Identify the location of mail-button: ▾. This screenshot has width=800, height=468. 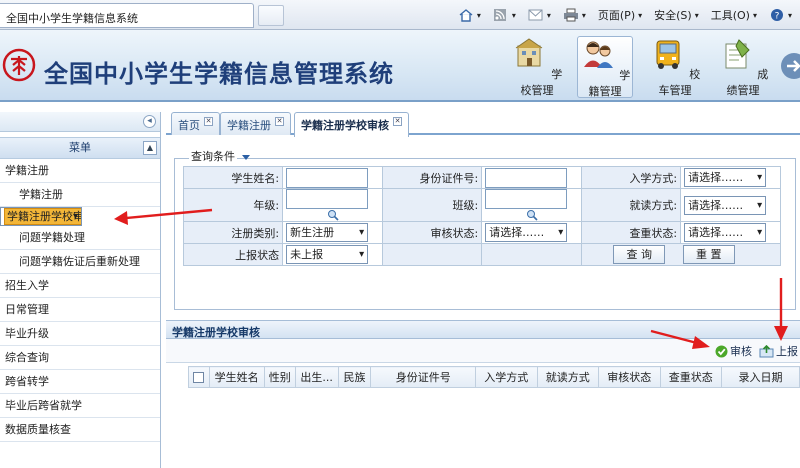
(539, 15).